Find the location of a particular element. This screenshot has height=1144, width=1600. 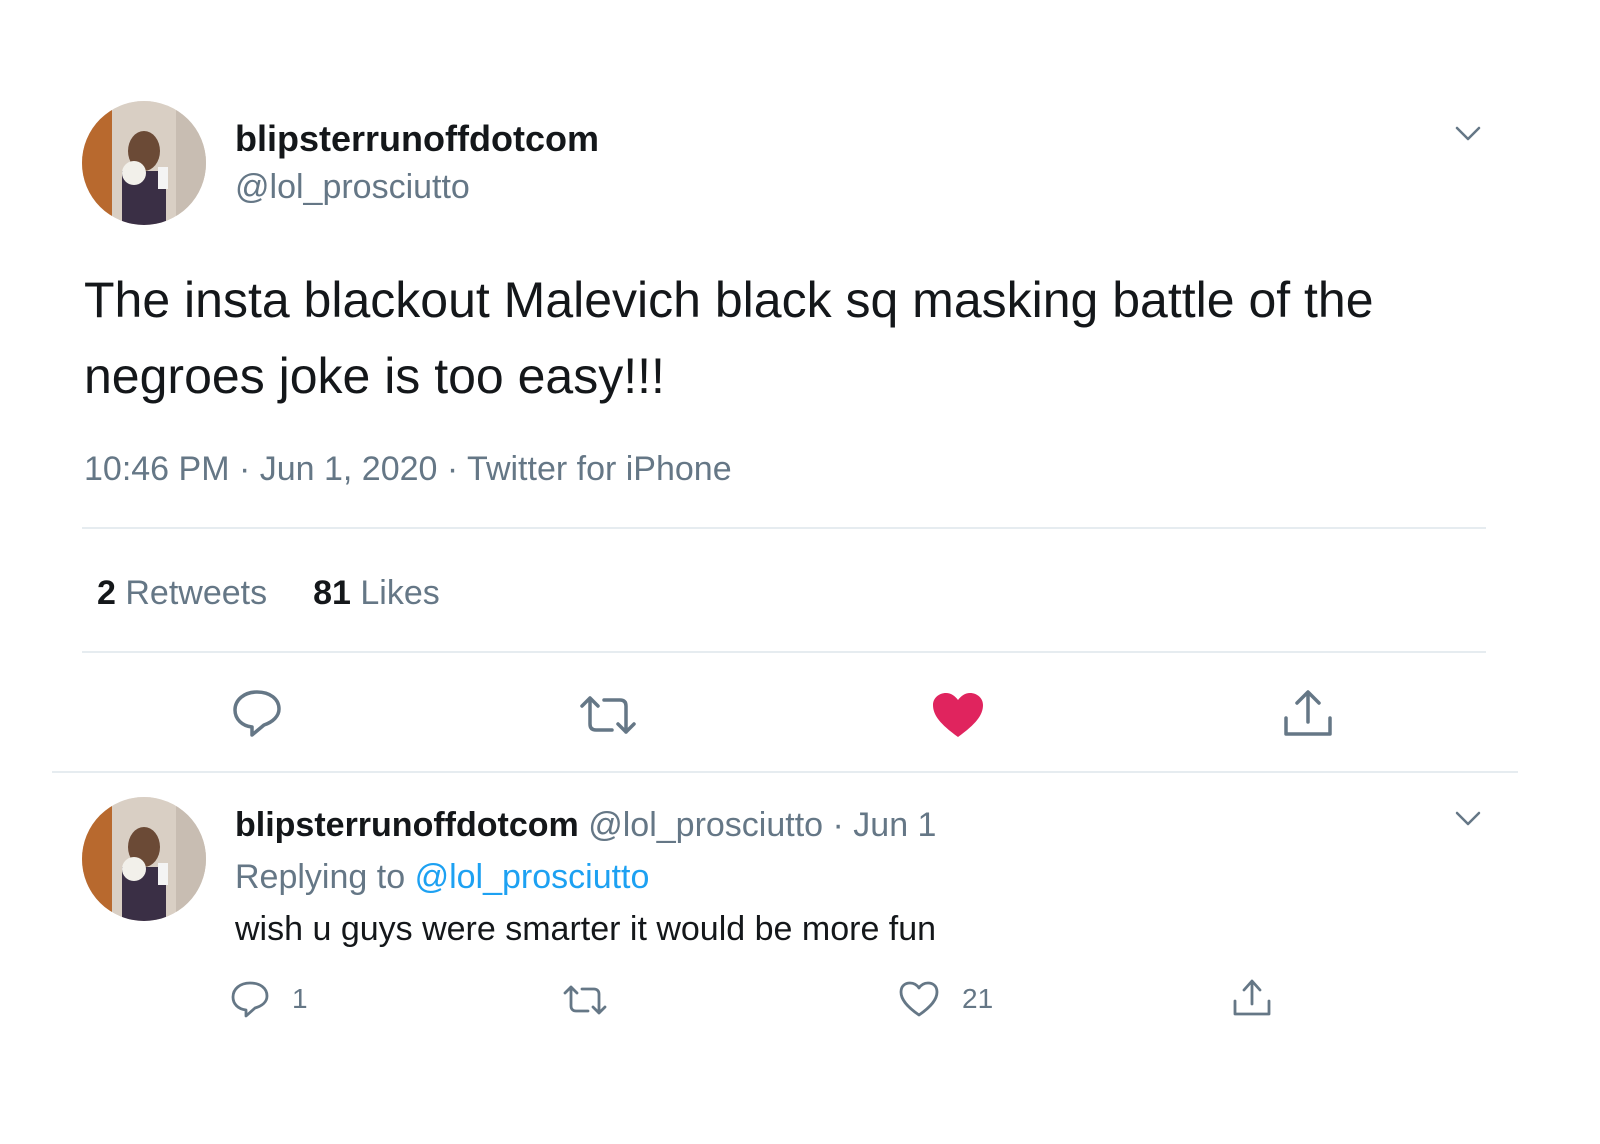

replying-to-link: @lol_prosciutto is located at coordinates (532, 877).